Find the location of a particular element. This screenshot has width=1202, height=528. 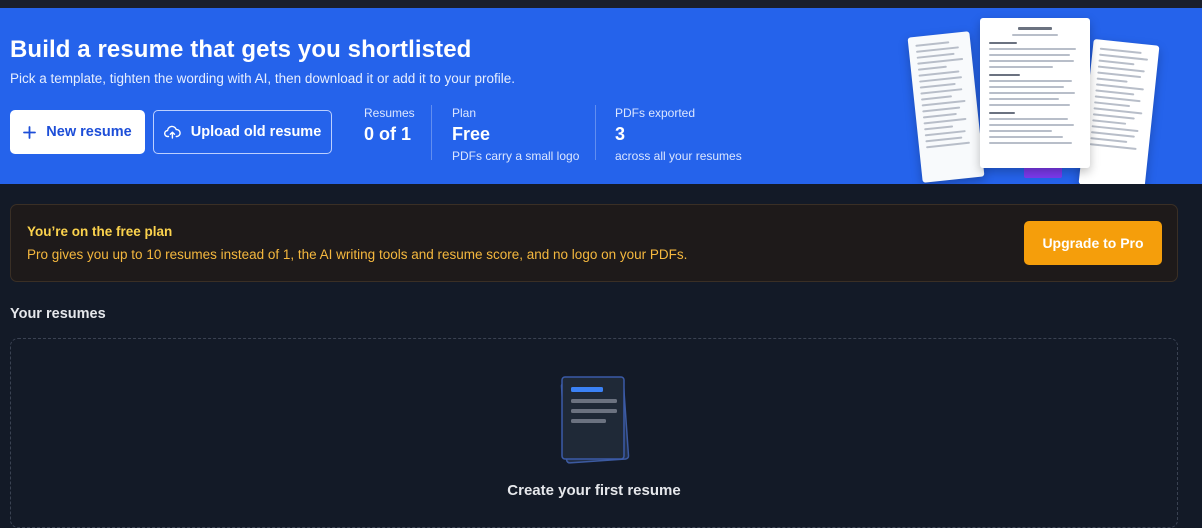

stat-pdfs-exported: PDFs exported 3 across all your resumes is located at coordinates (678, 134).